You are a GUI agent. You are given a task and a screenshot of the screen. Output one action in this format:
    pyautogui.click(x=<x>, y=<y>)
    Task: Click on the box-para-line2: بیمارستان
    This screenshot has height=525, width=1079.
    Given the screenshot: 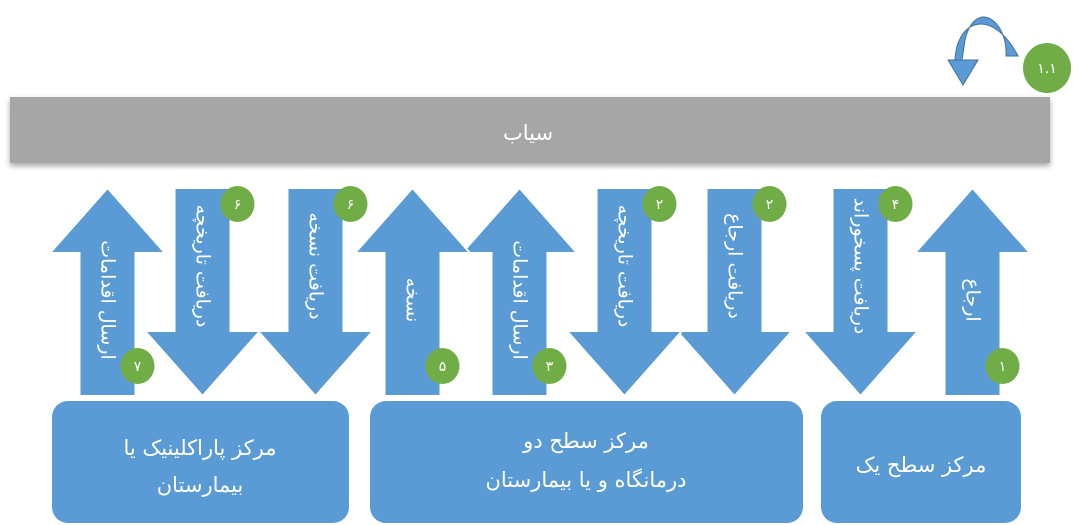 What is the action you would take?
    pyautogui.click(x=200, y=485)
    